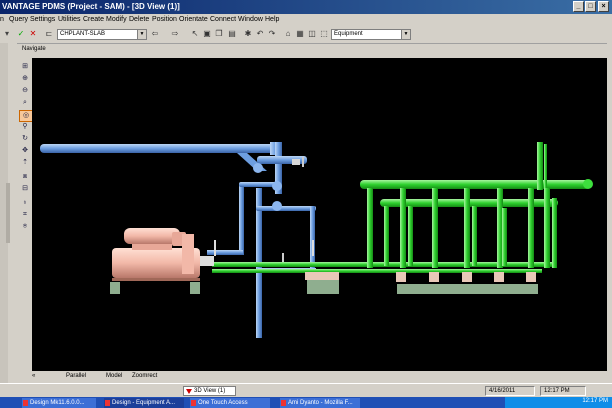  What do you see at coordinates (595, 401) in the screenshot?
I see `tray-clock: 12:17 PM` at bounding box center [595, 401].